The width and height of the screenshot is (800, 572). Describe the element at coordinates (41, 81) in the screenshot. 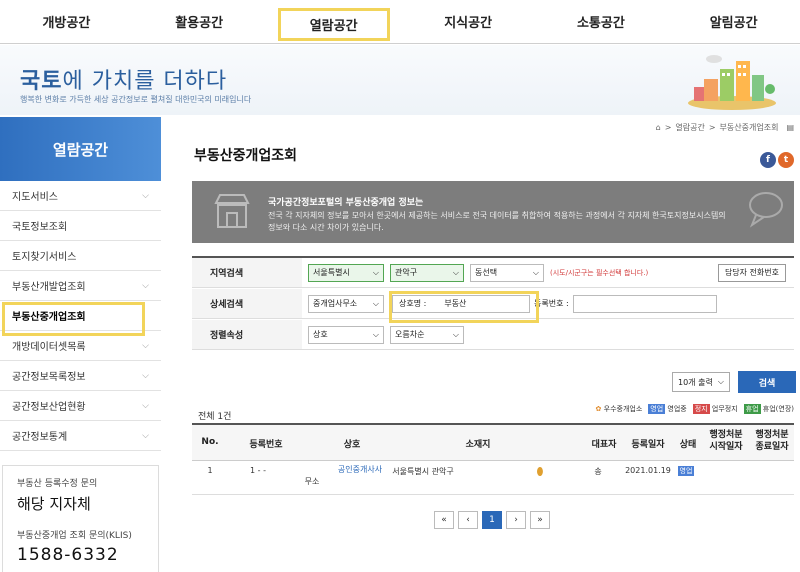

I see `banner-title-highlight: 국토` at that location.